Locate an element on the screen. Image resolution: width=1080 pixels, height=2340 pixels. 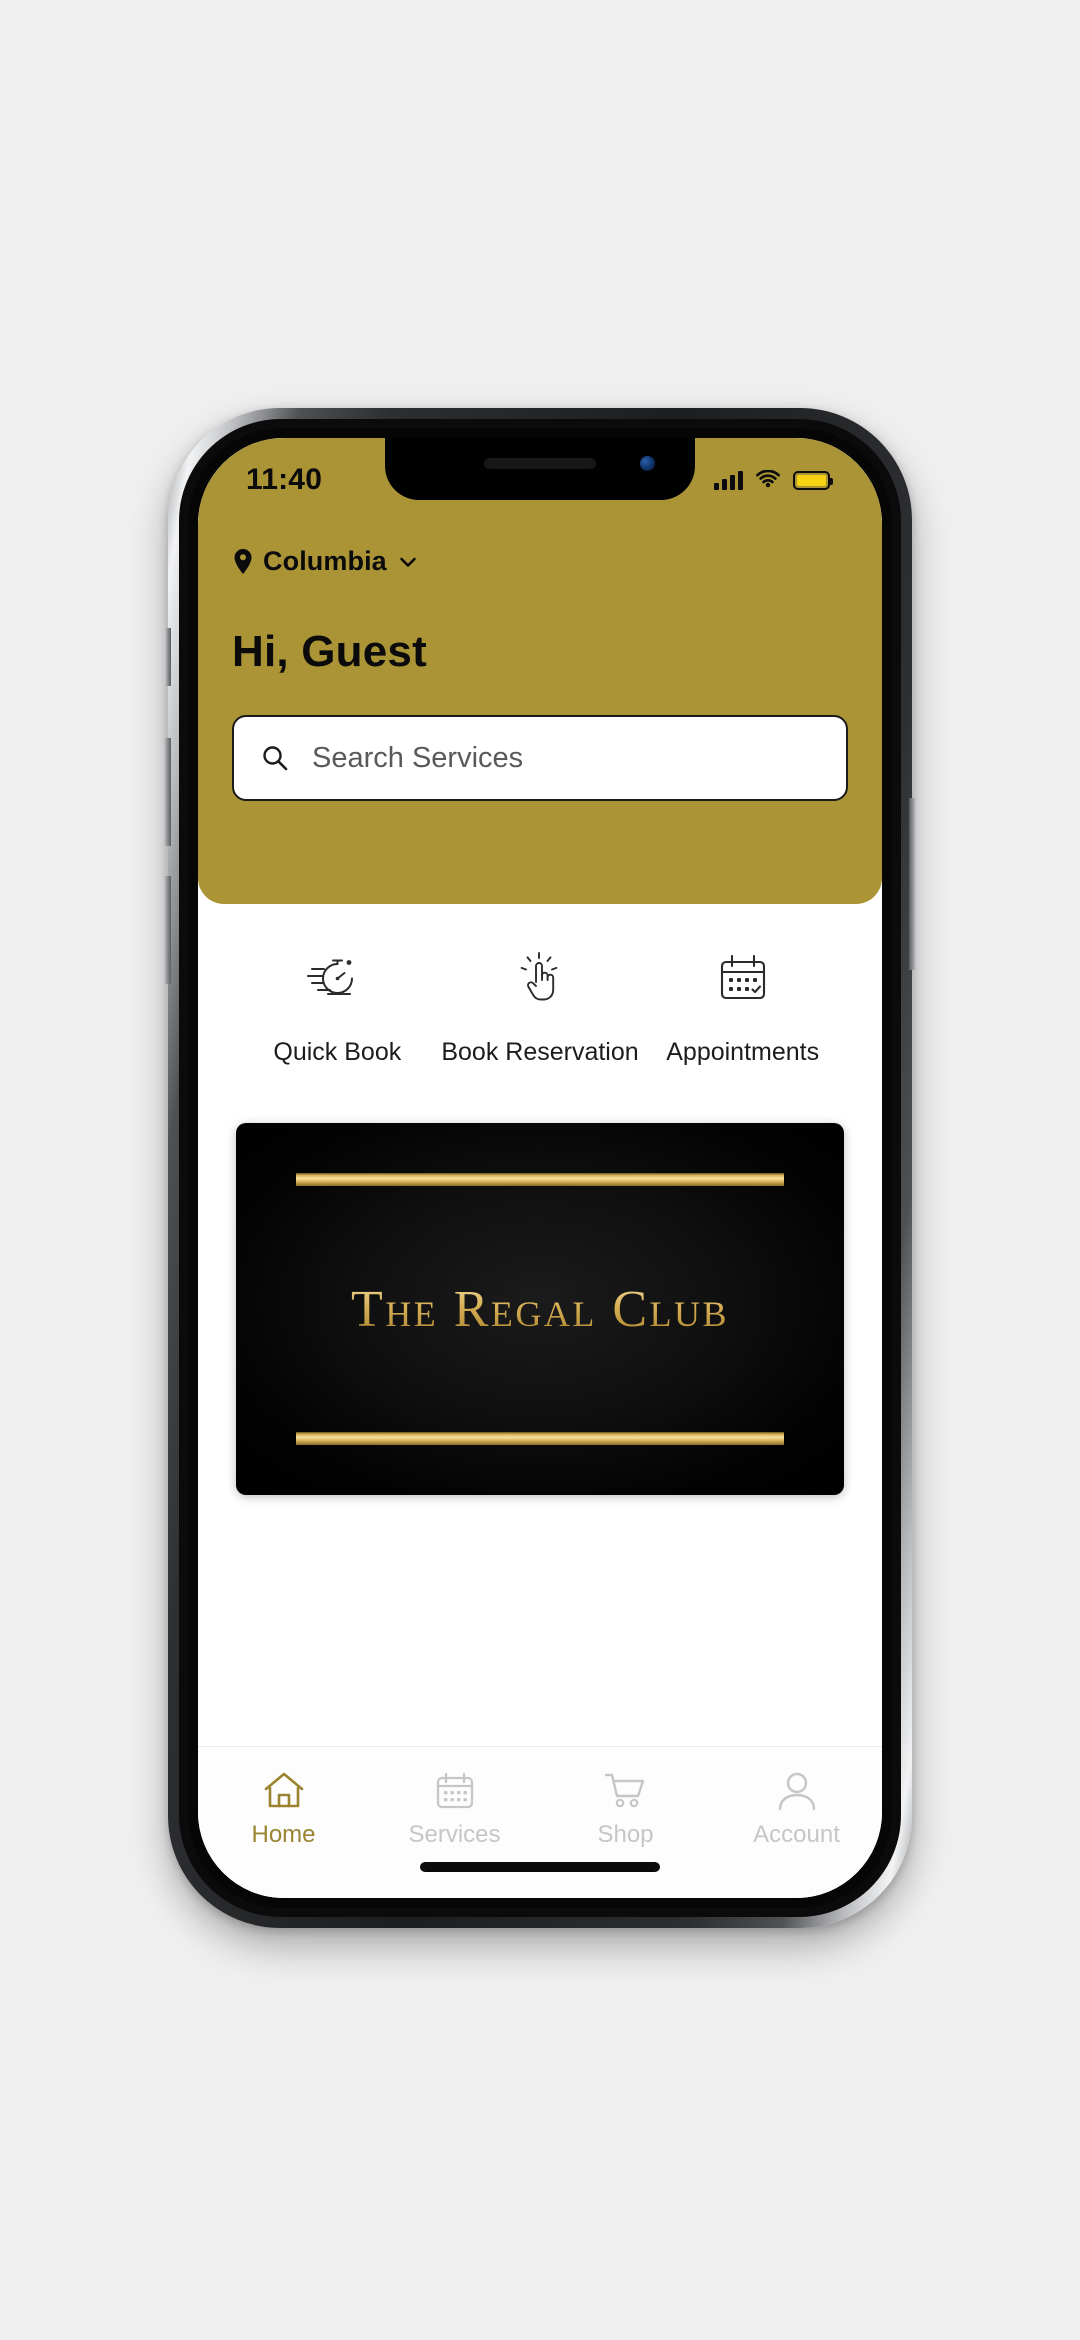
banner-title: The Regal Club is located at coordinates (540, 1309).